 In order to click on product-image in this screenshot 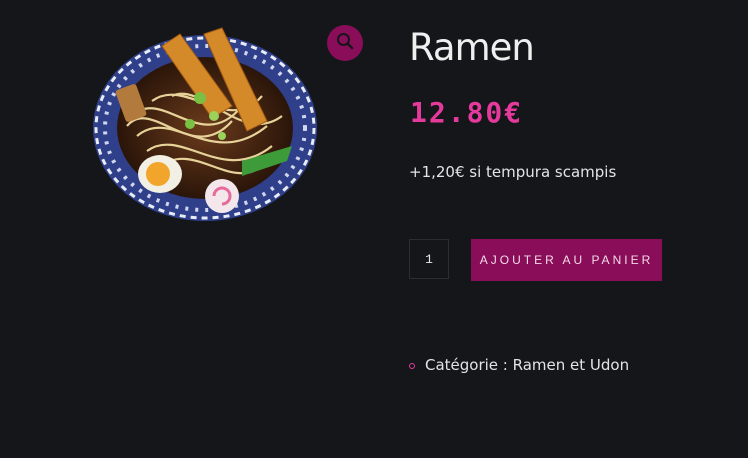, I will do `click(205, 124)`.